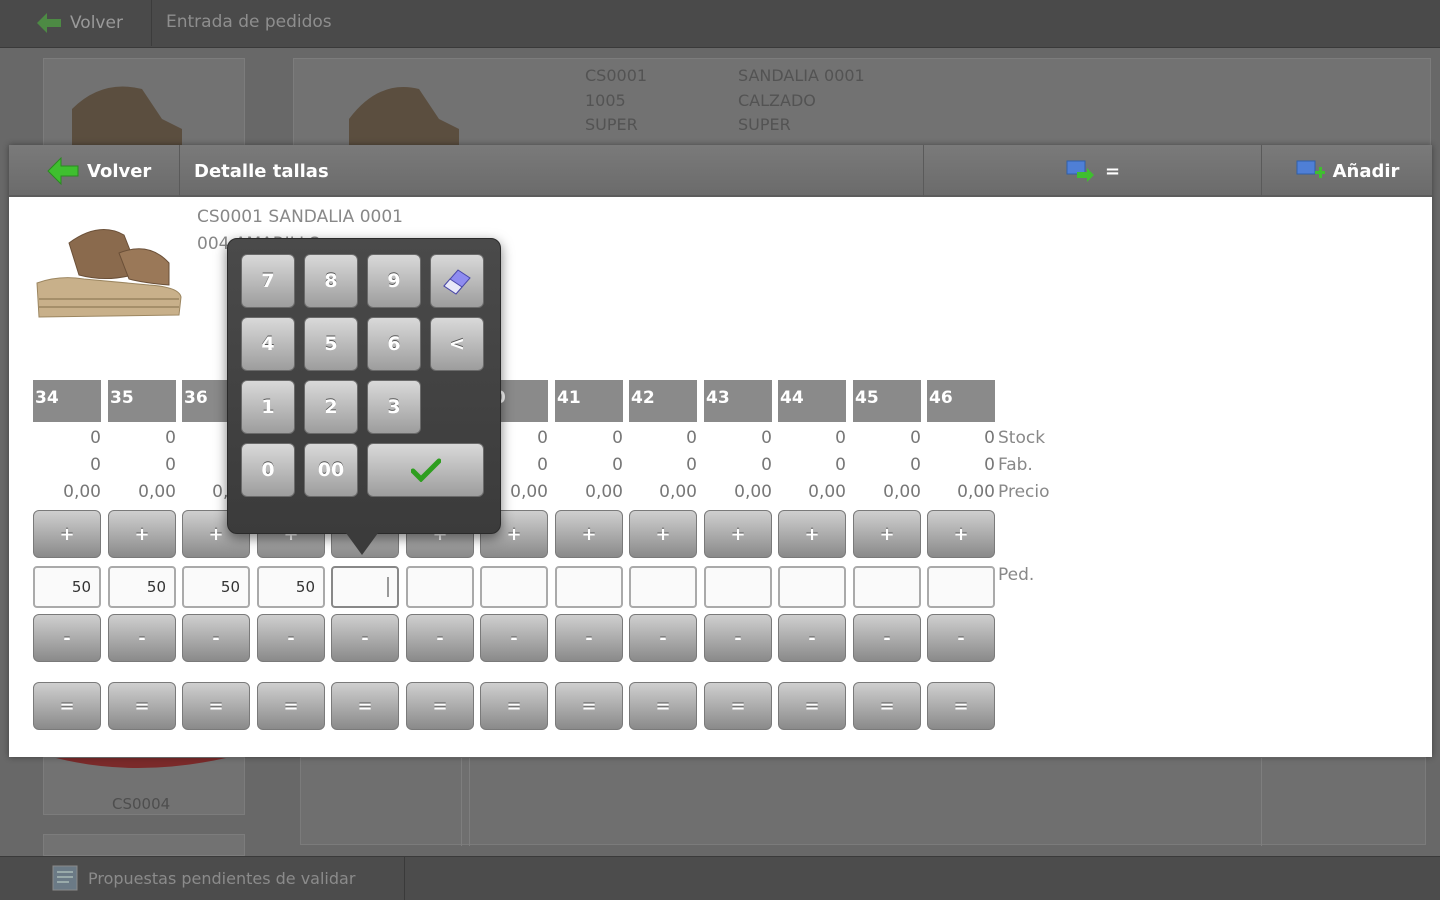 Image resolution: width=1440 pixels, height=900 pixels. What do you see at coordinates (1347, 171) in the screenshot?
I see `add-button: Añadir` at bounding box center [1347, 171].